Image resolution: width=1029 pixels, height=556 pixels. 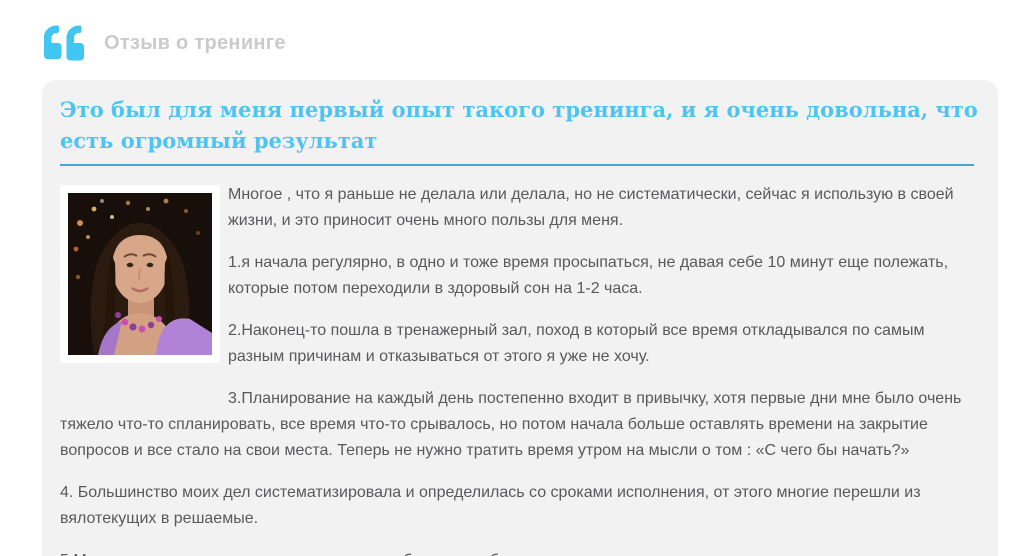 What do you see at coordinates (517, 165) in the screenshot?
I see `heading-underline` at bounding box center [517, 165].